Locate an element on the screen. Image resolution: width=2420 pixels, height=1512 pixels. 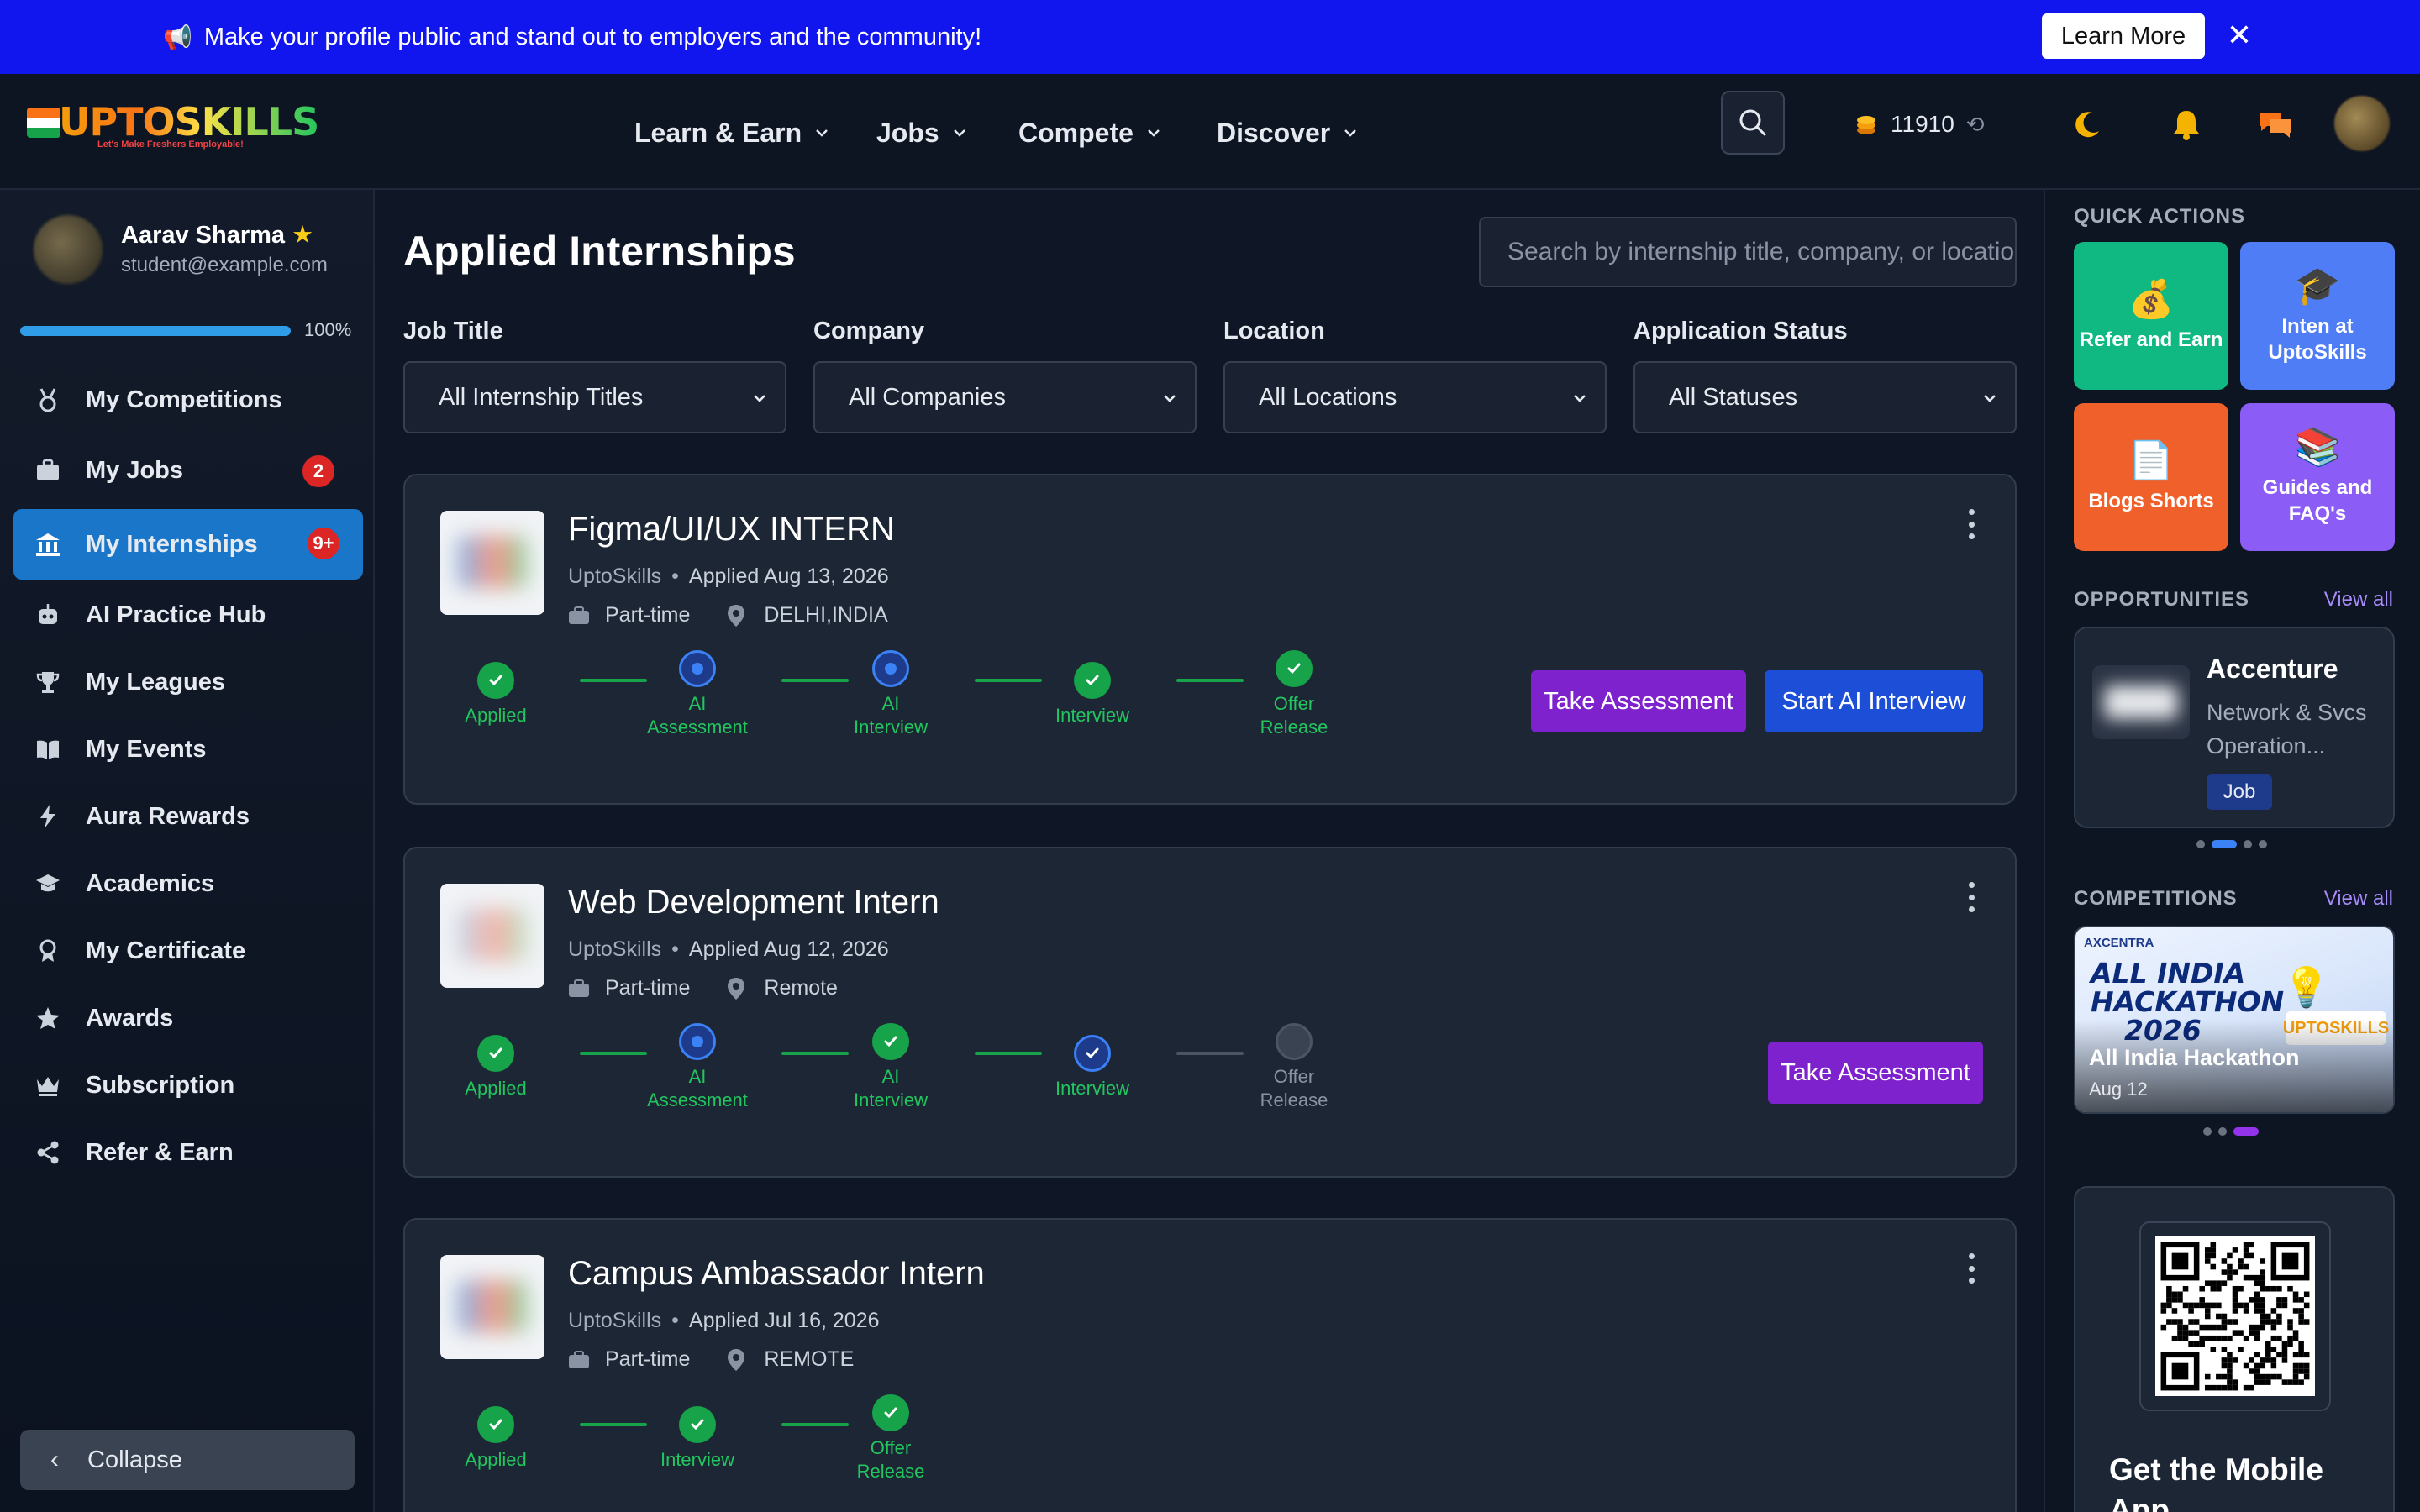
competitions-view-all-link: View all is located at coordinates (2358, 899).